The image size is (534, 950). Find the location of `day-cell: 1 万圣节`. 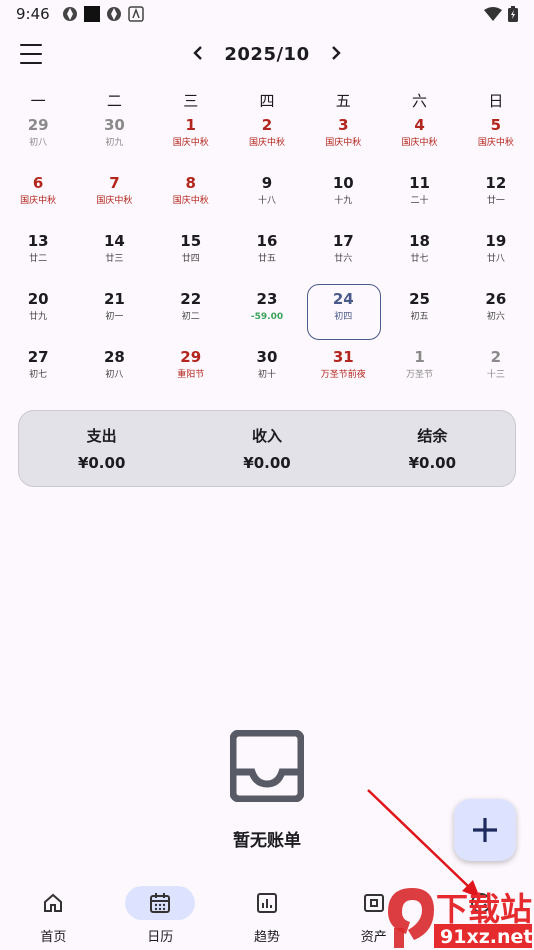

day-cell: 1 万圣节 is located at coordinates (419, 373).